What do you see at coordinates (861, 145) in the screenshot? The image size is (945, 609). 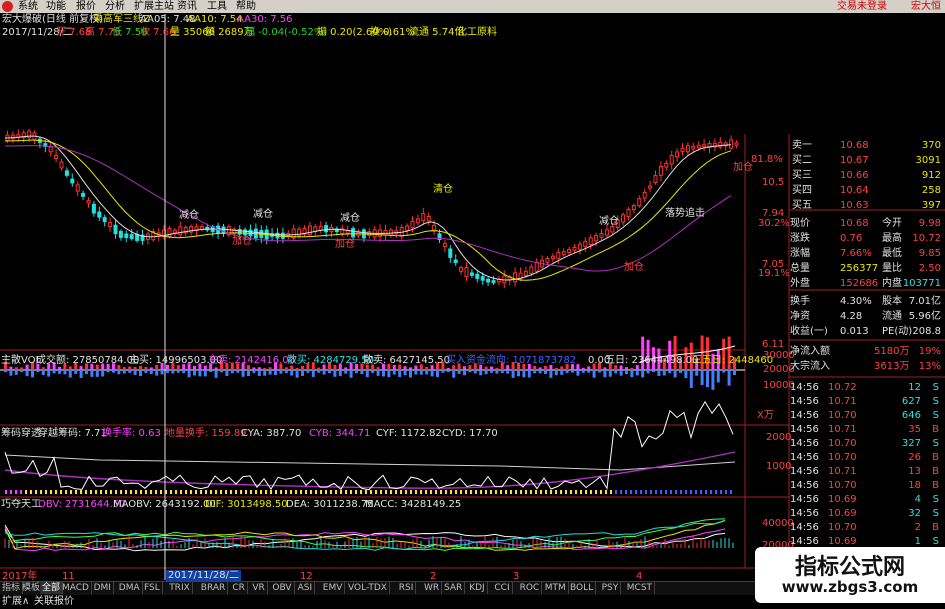 I see `order-book-row: 卖一 10.68 370` at bounding box center [861, 145].